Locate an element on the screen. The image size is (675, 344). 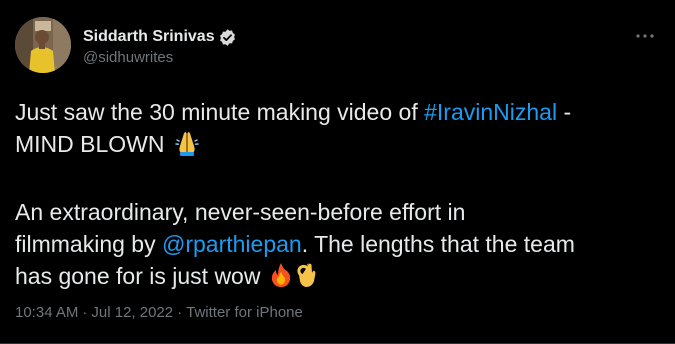
tweet-text-segment: MIND BLOWN is located at coordinates (93, 144).